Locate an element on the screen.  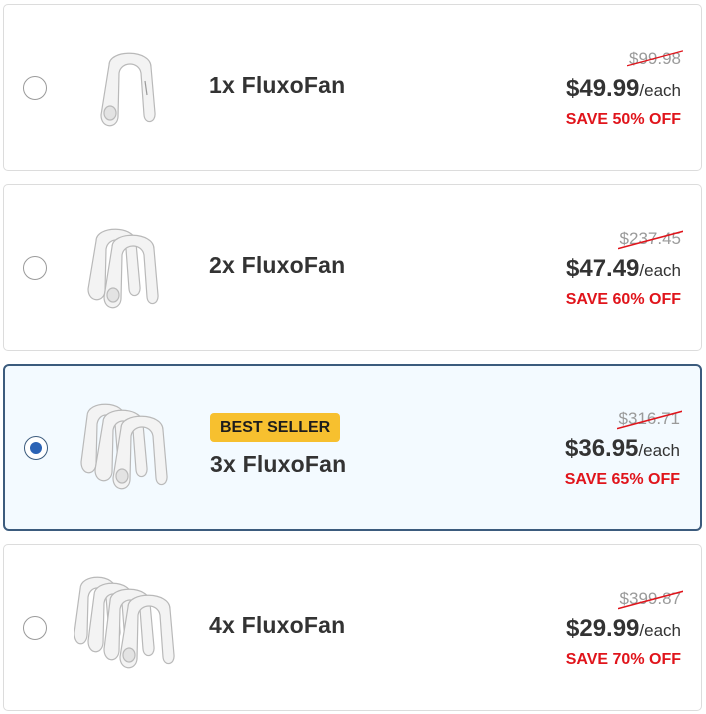
unit-price: $49.99/each is located at coordinates (623, 89).